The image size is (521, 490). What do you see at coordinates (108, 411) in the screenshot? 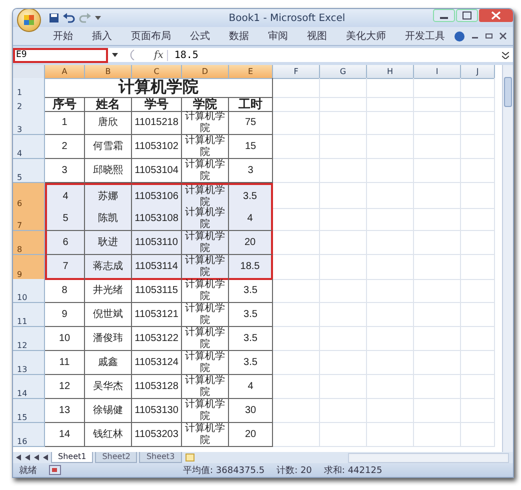
I see `table-cell: 徐锡健` at bounding box center [108, 411].